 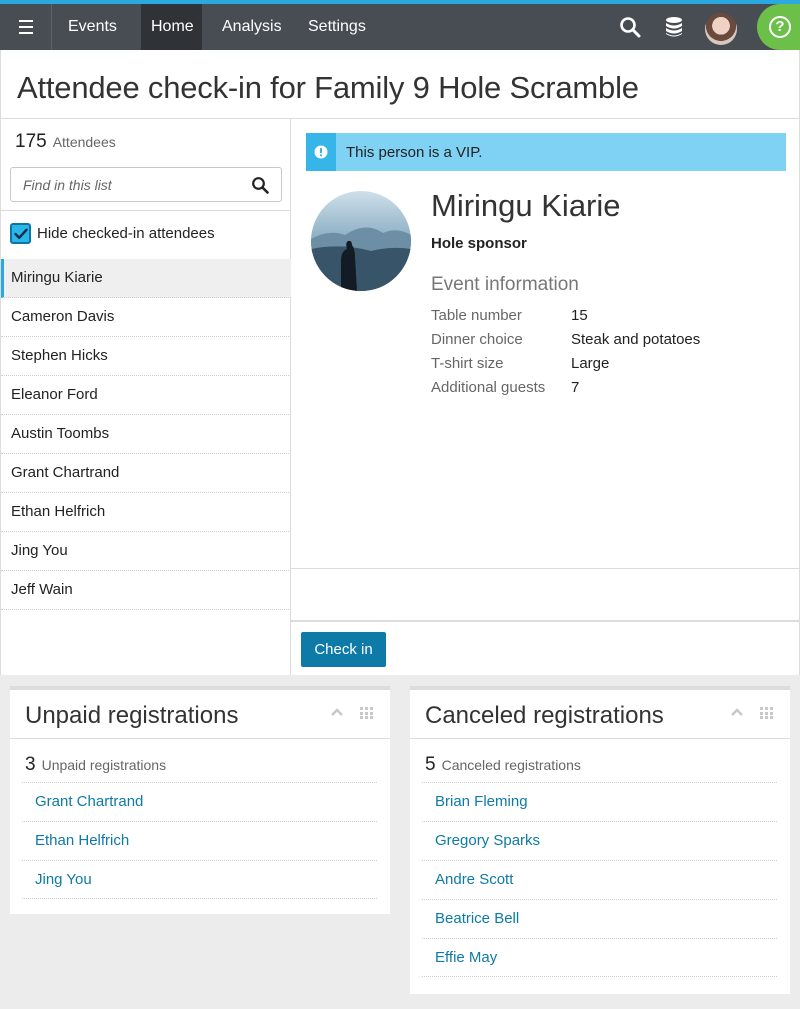 I want to click on event-info-value: 7, so click(x=575, y=387).